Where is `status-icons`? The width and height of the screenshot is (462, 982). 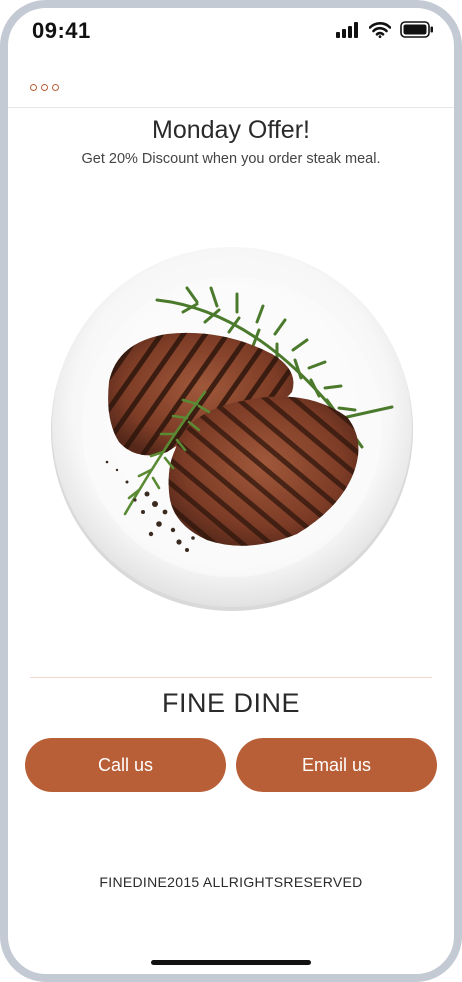 status-icons is located at coordinates (385, 29).